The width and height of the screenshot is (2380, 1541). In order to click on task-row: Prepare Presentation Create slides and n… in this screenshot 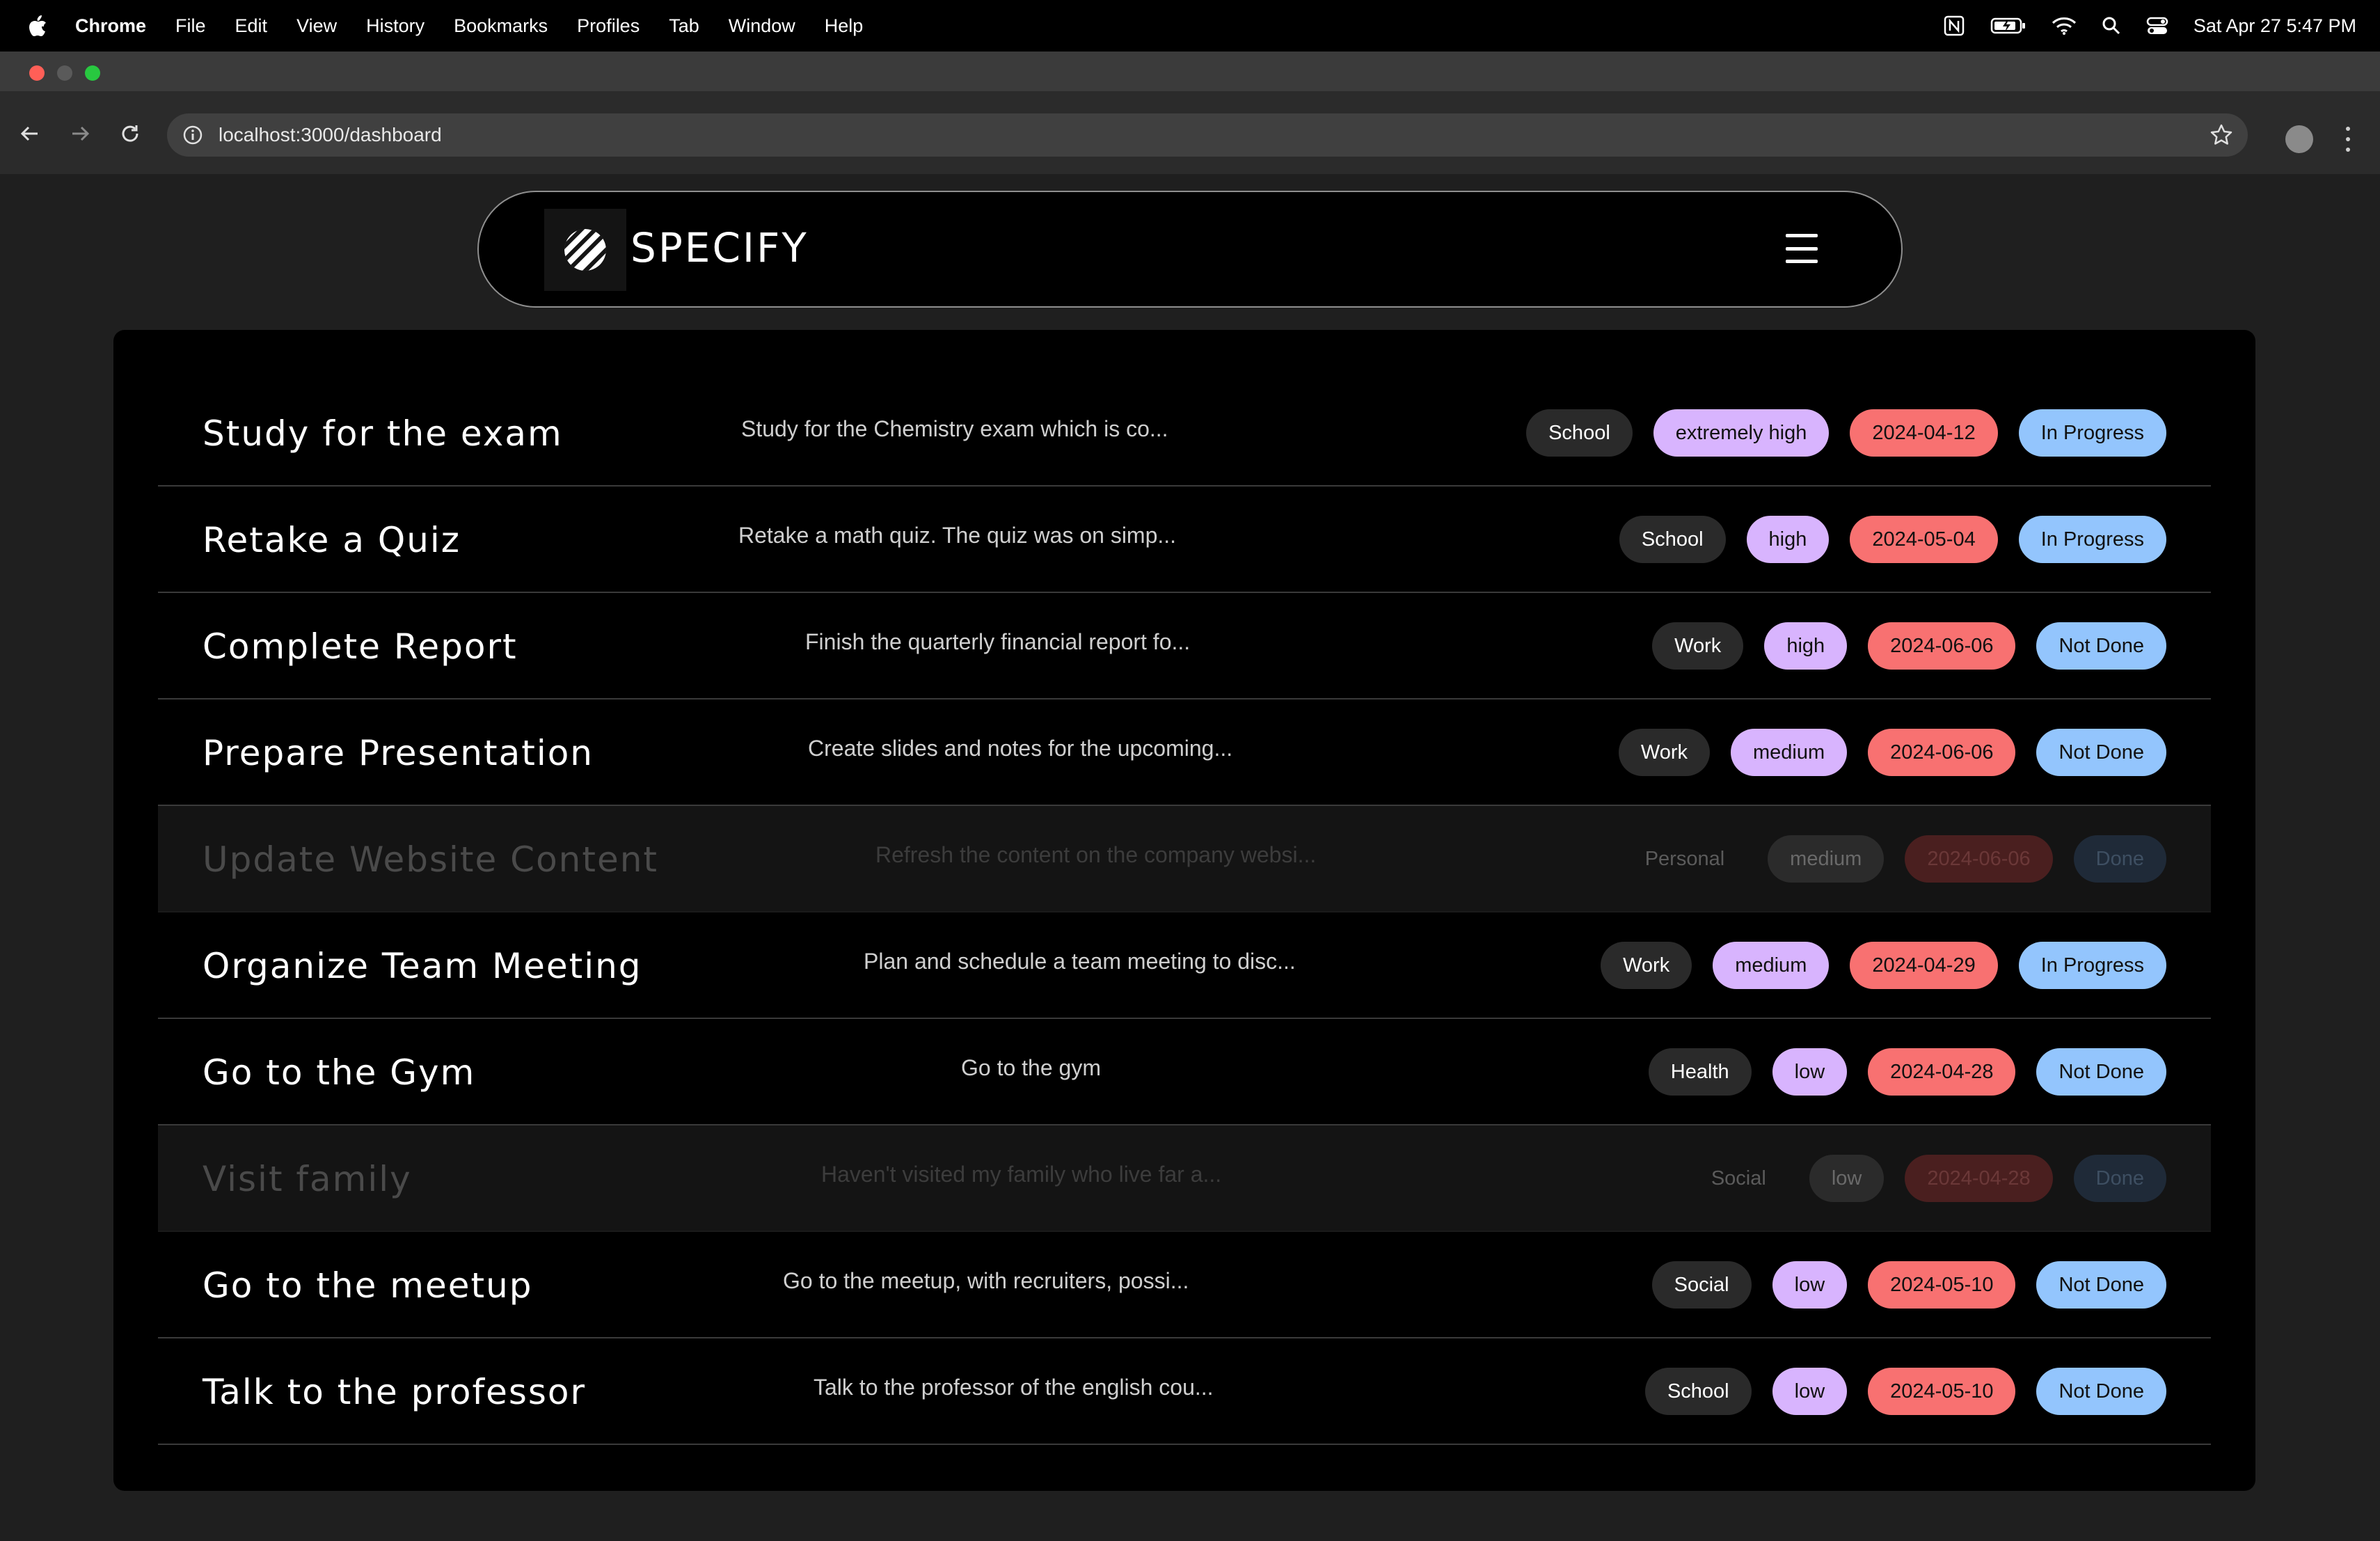, I will do `click(1184, 753)`.